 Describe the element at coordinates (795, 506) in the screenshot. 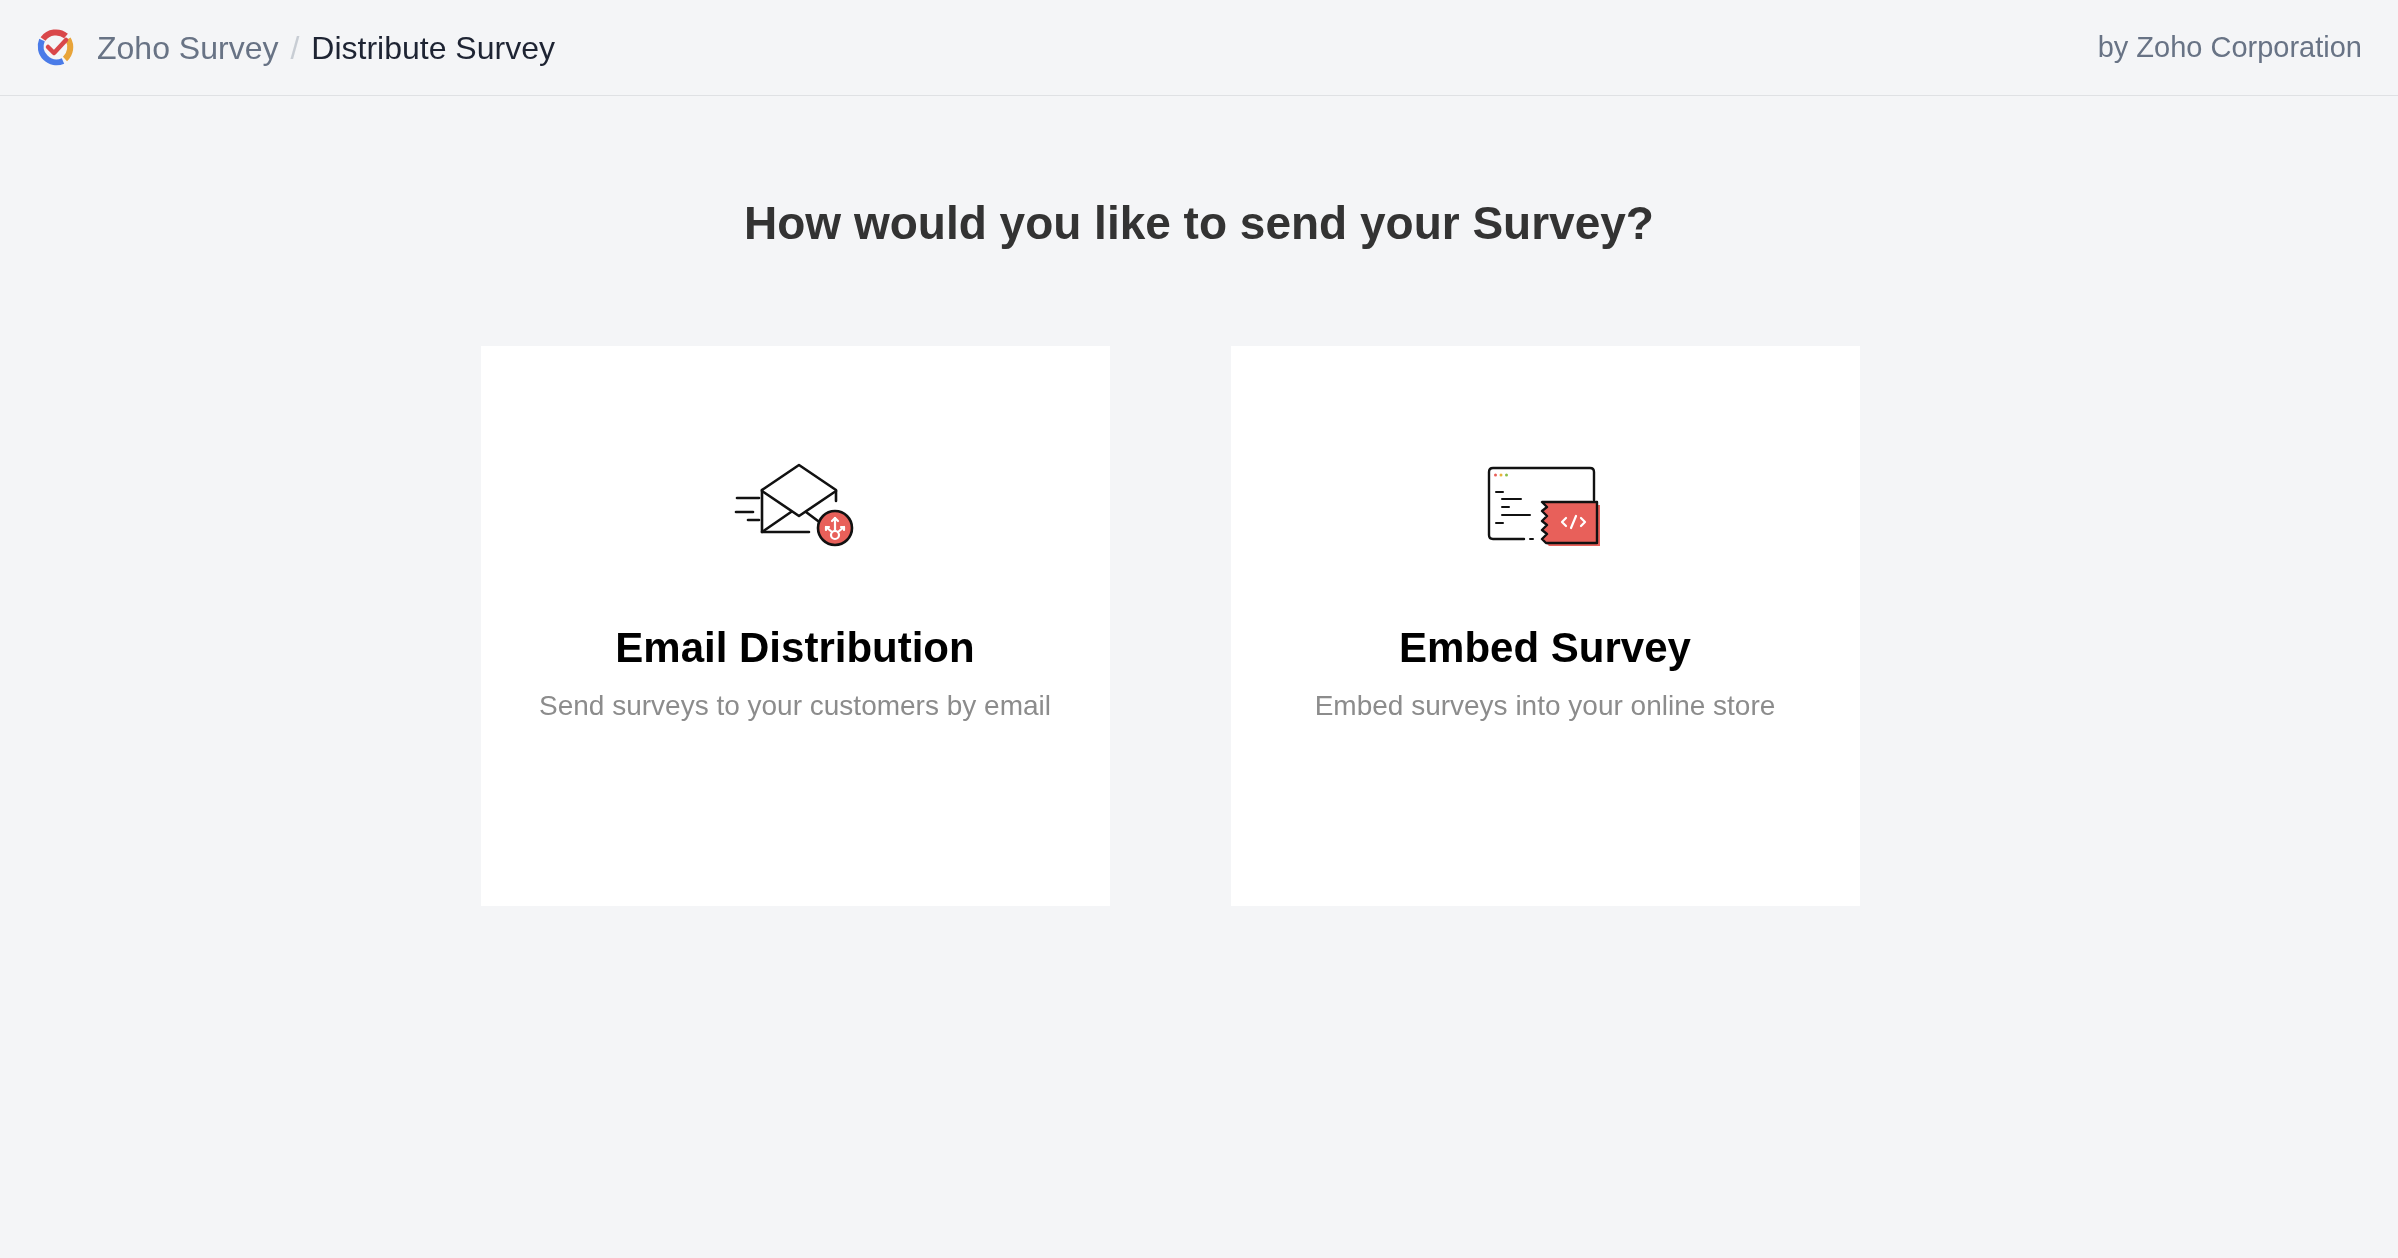

I see `envelope-icon` at that location.